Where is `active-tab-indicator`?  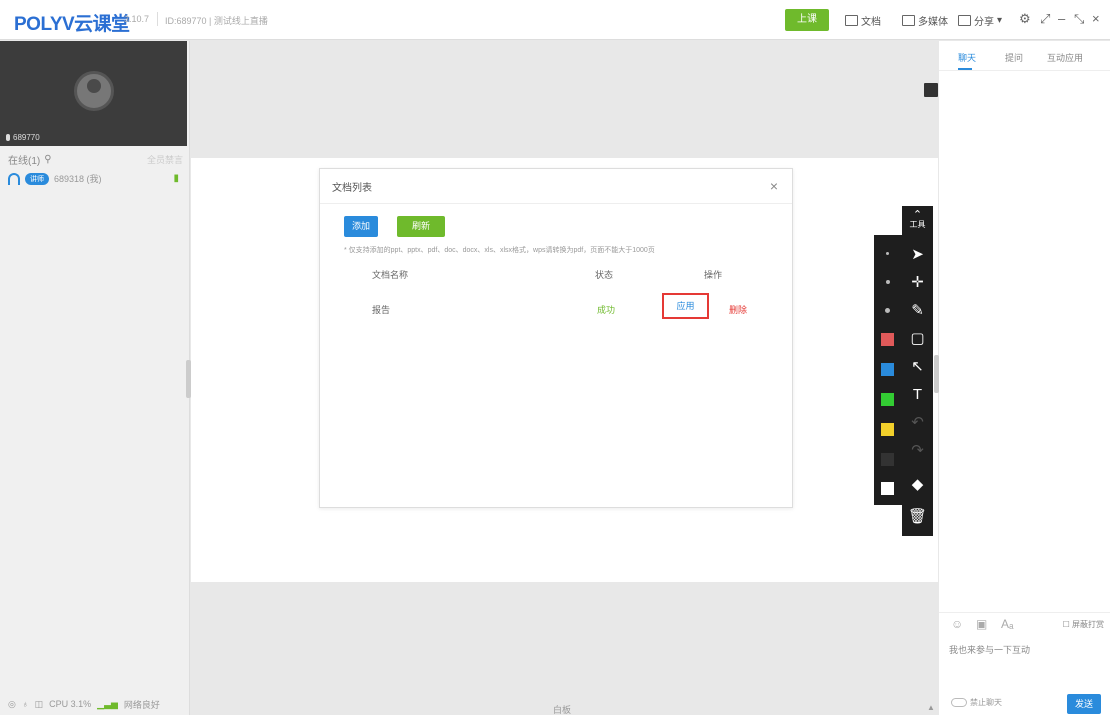 active-tab-indicator is located at coordinates (965, 69).